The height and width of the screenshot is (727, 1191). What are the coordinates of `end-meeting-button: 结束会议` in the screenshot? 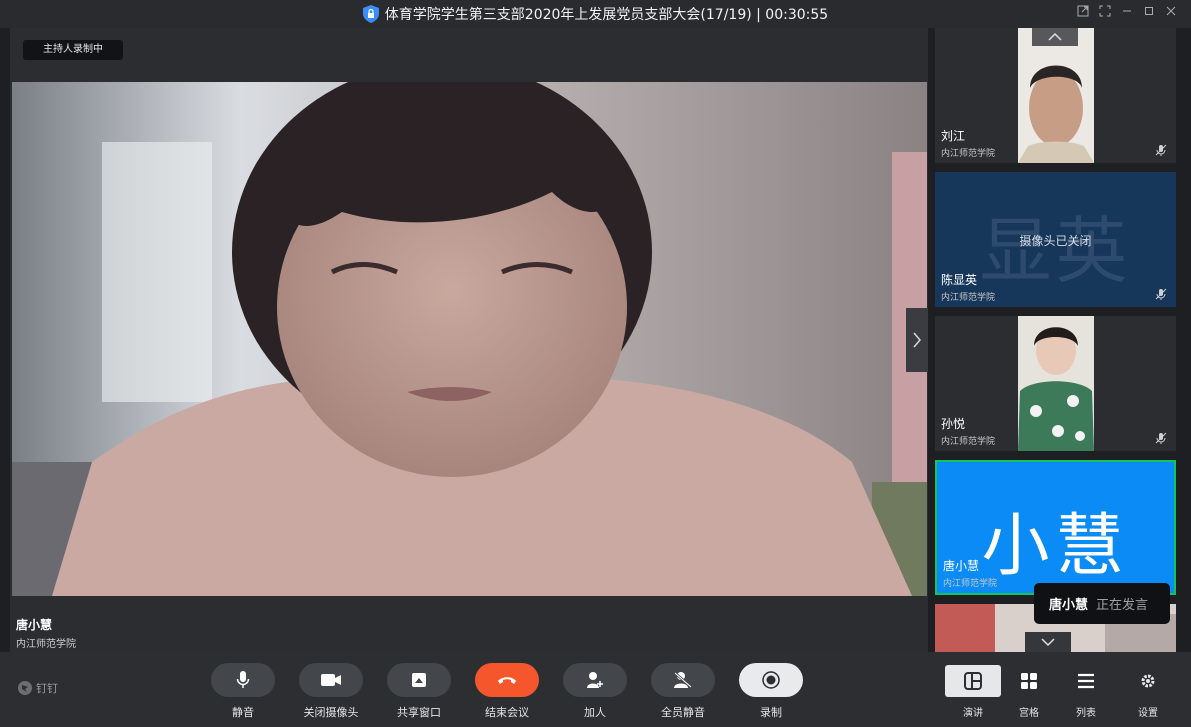 It's located at (507, 693).